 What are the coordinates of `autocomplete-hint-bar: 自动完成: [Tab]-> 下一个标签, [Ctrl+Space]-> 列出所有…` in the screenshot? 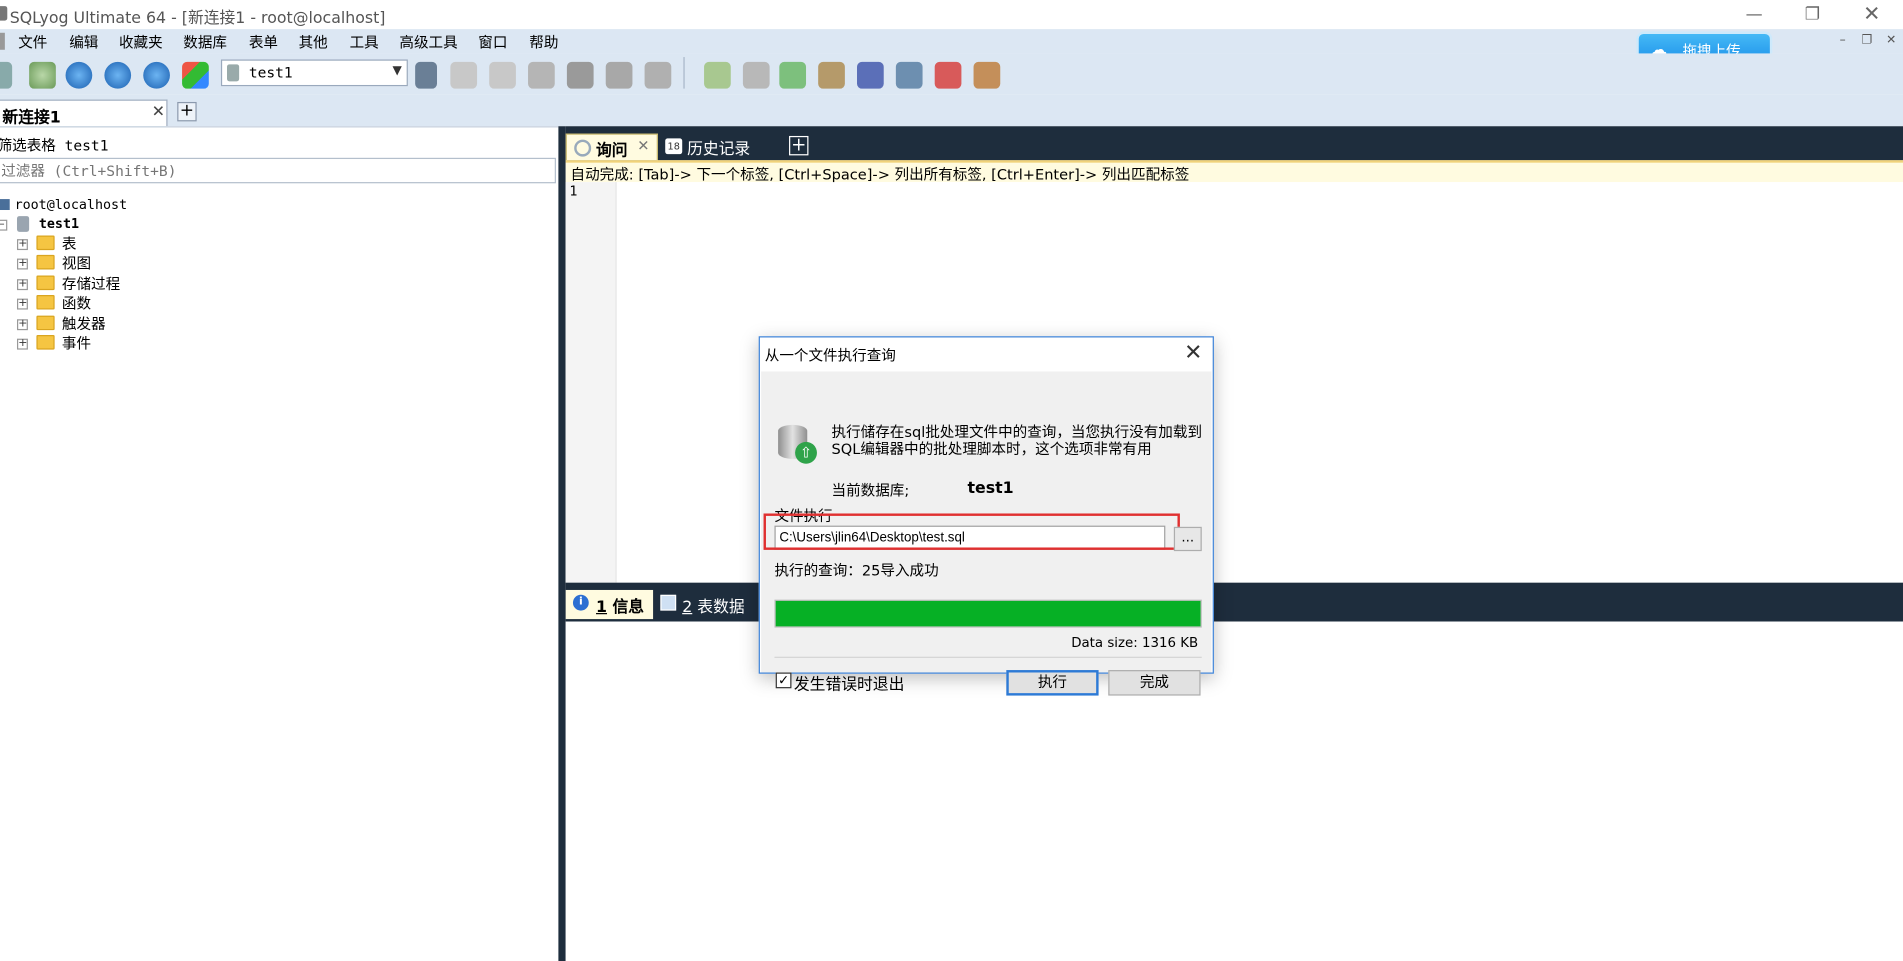 It's located at (1234, 171).